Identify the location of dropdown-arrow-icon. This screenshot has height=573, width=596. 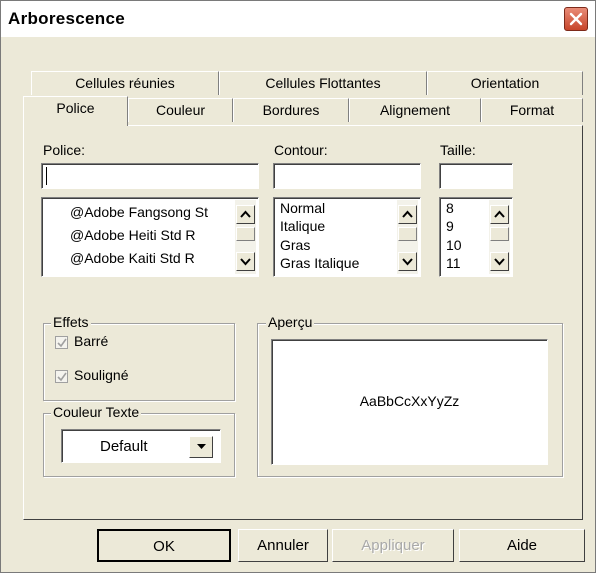
(201, 446).